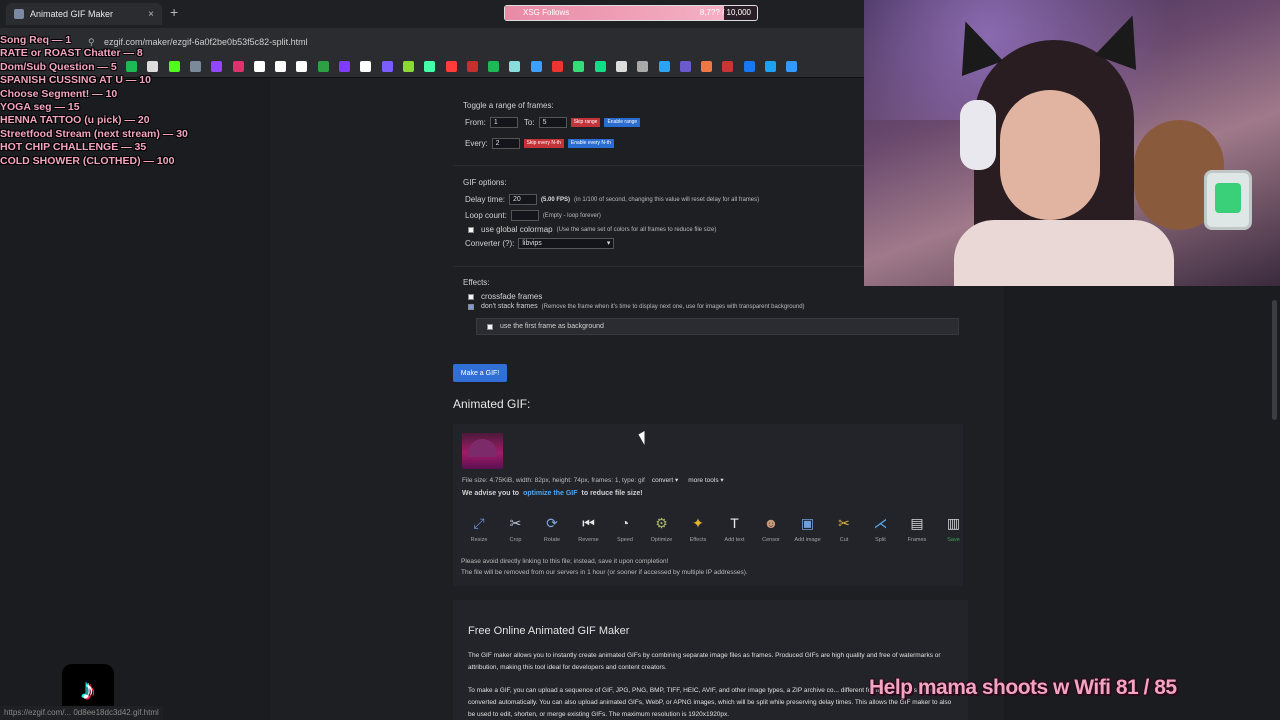  Describe the element at coordinates (517, 229) in the screenshot. I see `global-colormap-label: use global colormap` at that location.